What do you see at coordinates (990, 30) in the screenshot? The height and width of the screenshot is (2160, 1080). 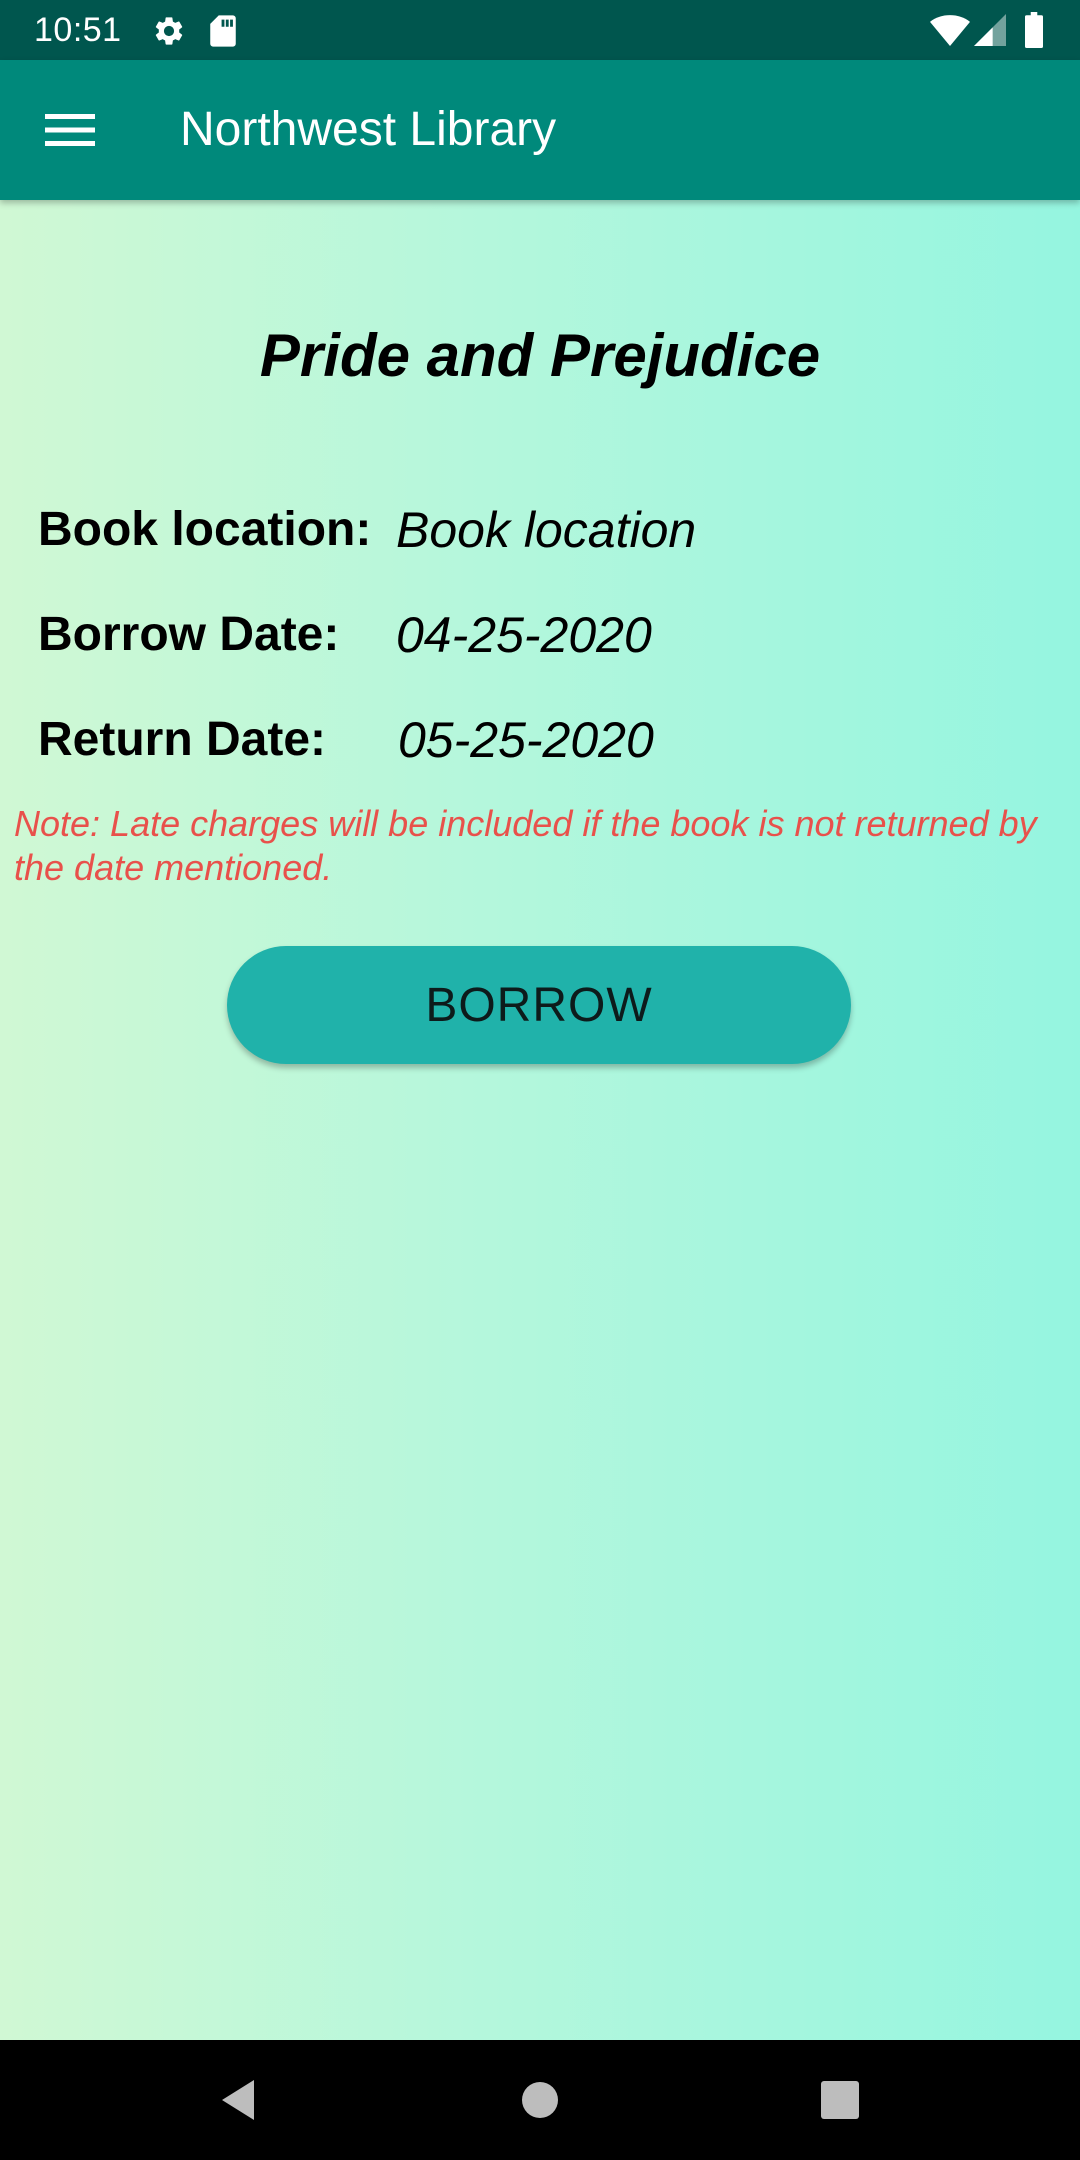 I see `signal-icon` at bounding box center [990, 30].